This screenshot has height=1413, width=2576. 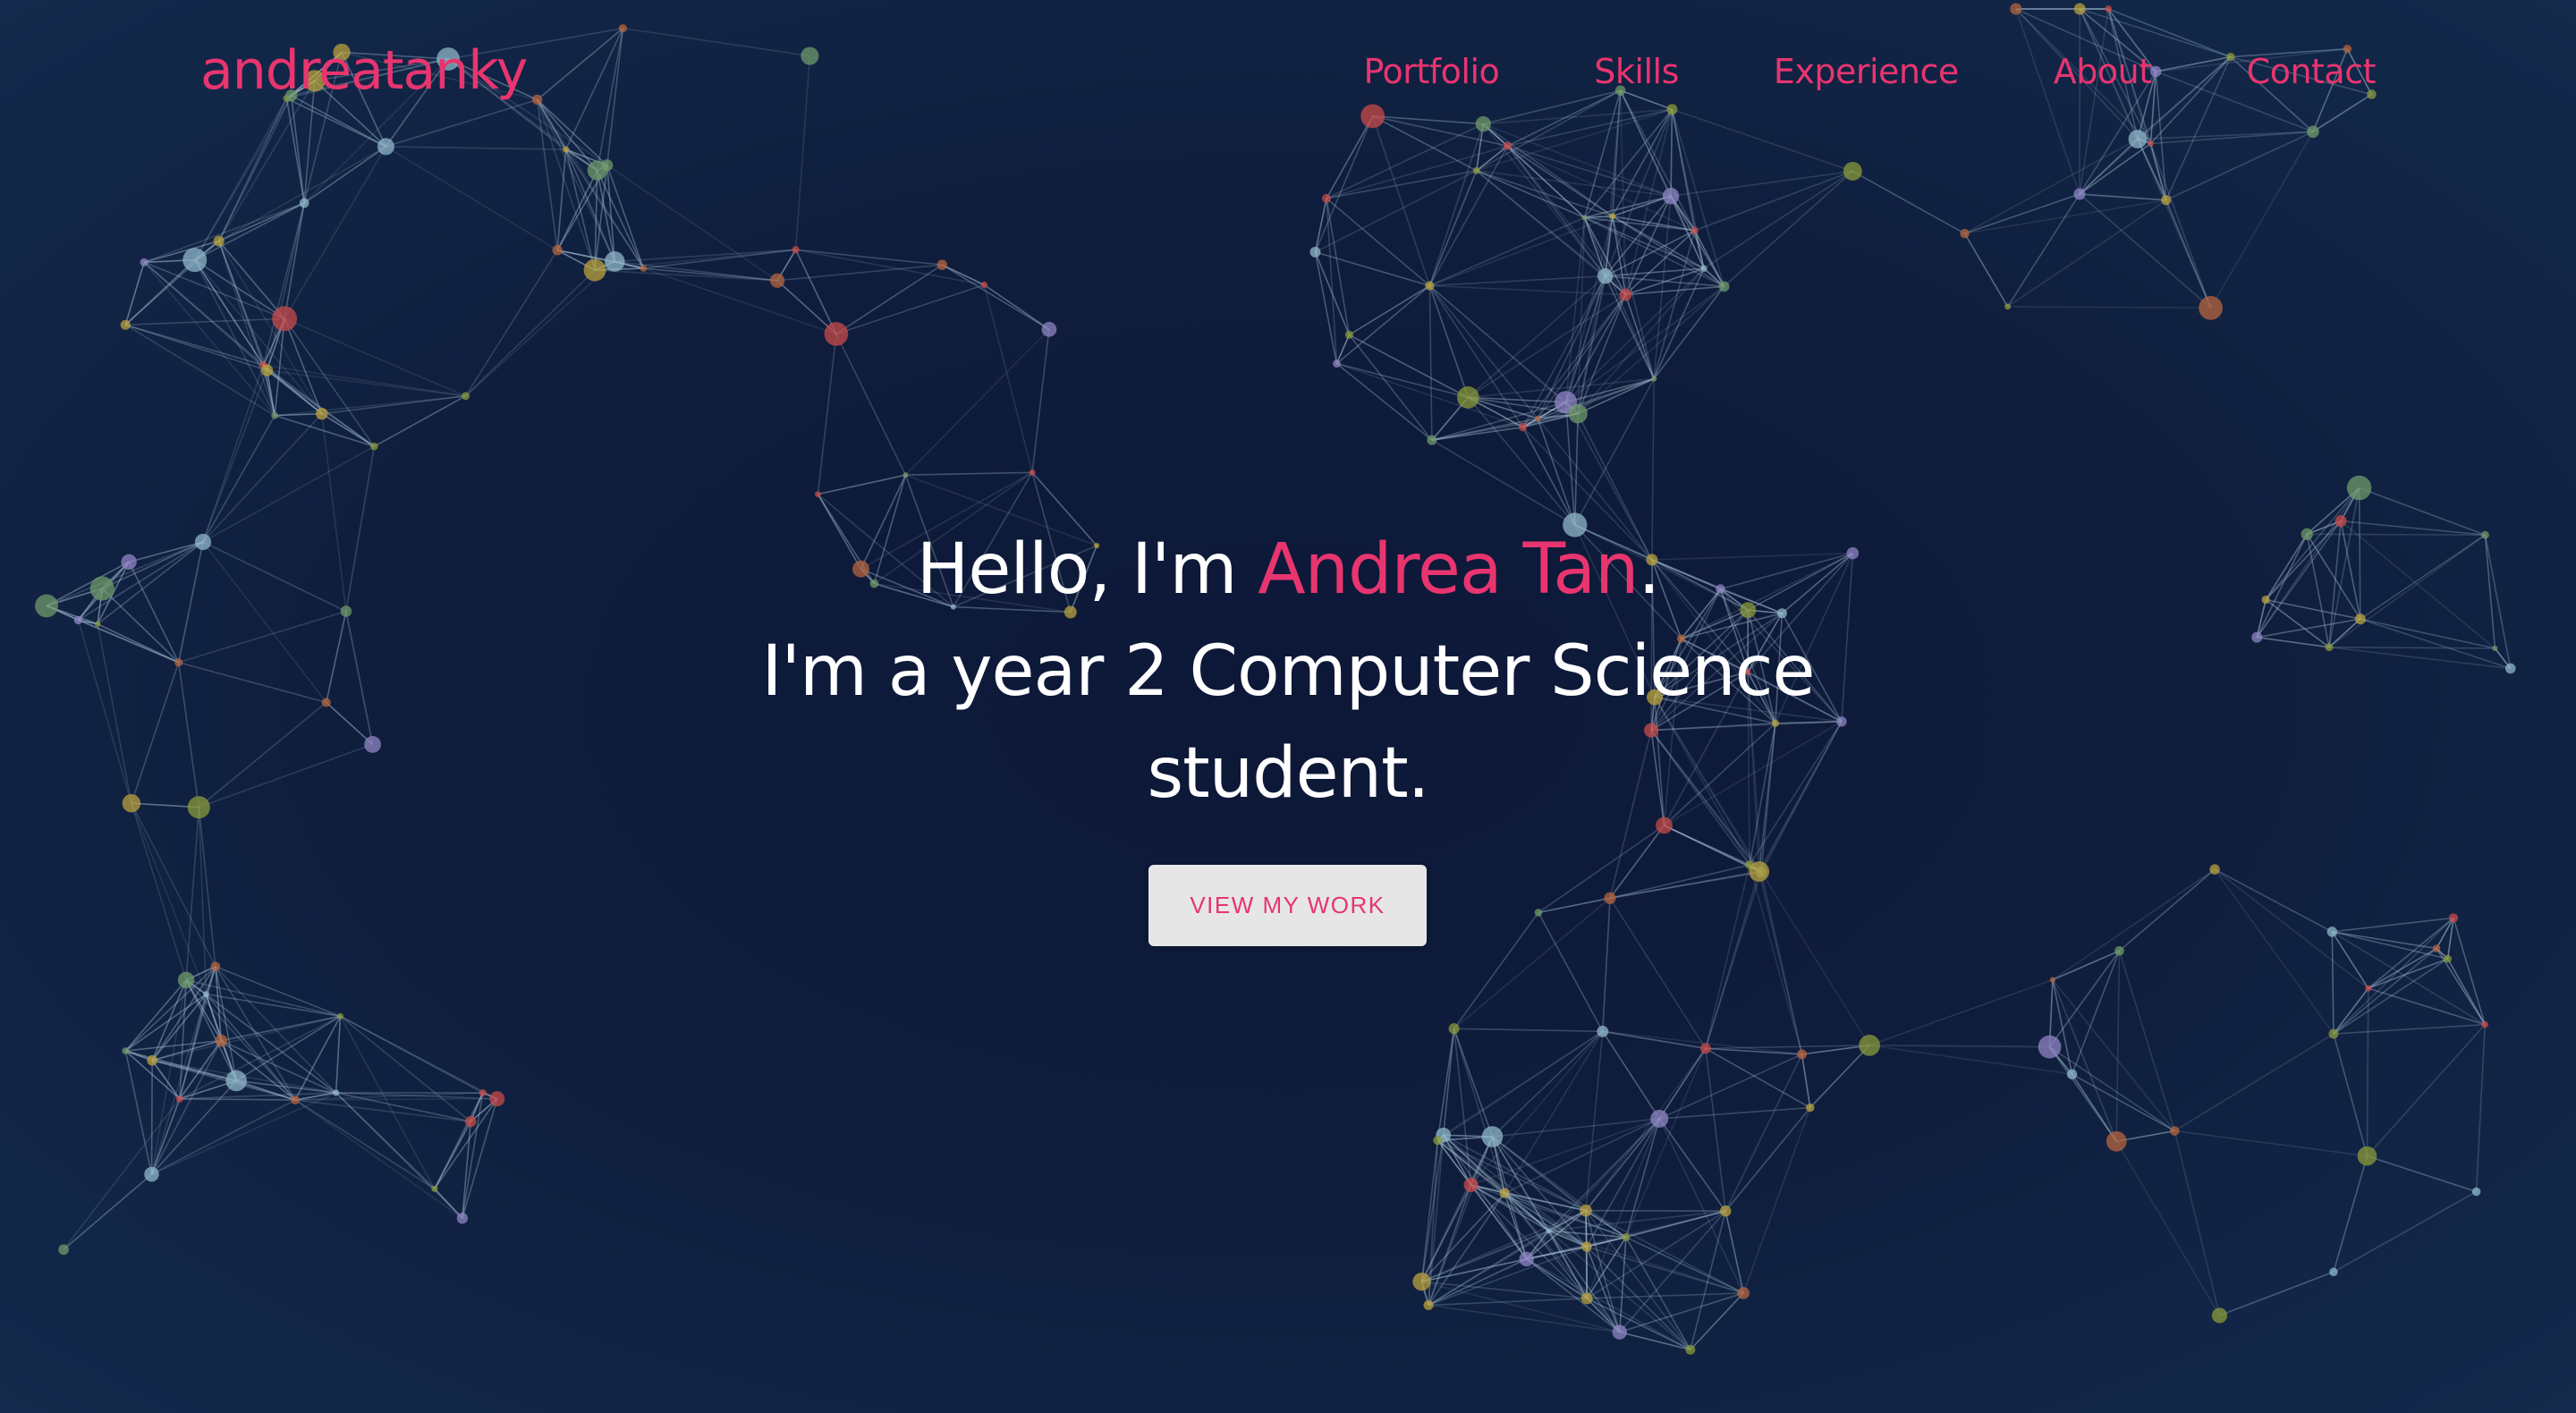 What do you see at coordinates (1288, 570) in the screenshot?
I see `hero-greeting: Hello, I'm Andrea Tan.` at bounding box center [1288, 570].